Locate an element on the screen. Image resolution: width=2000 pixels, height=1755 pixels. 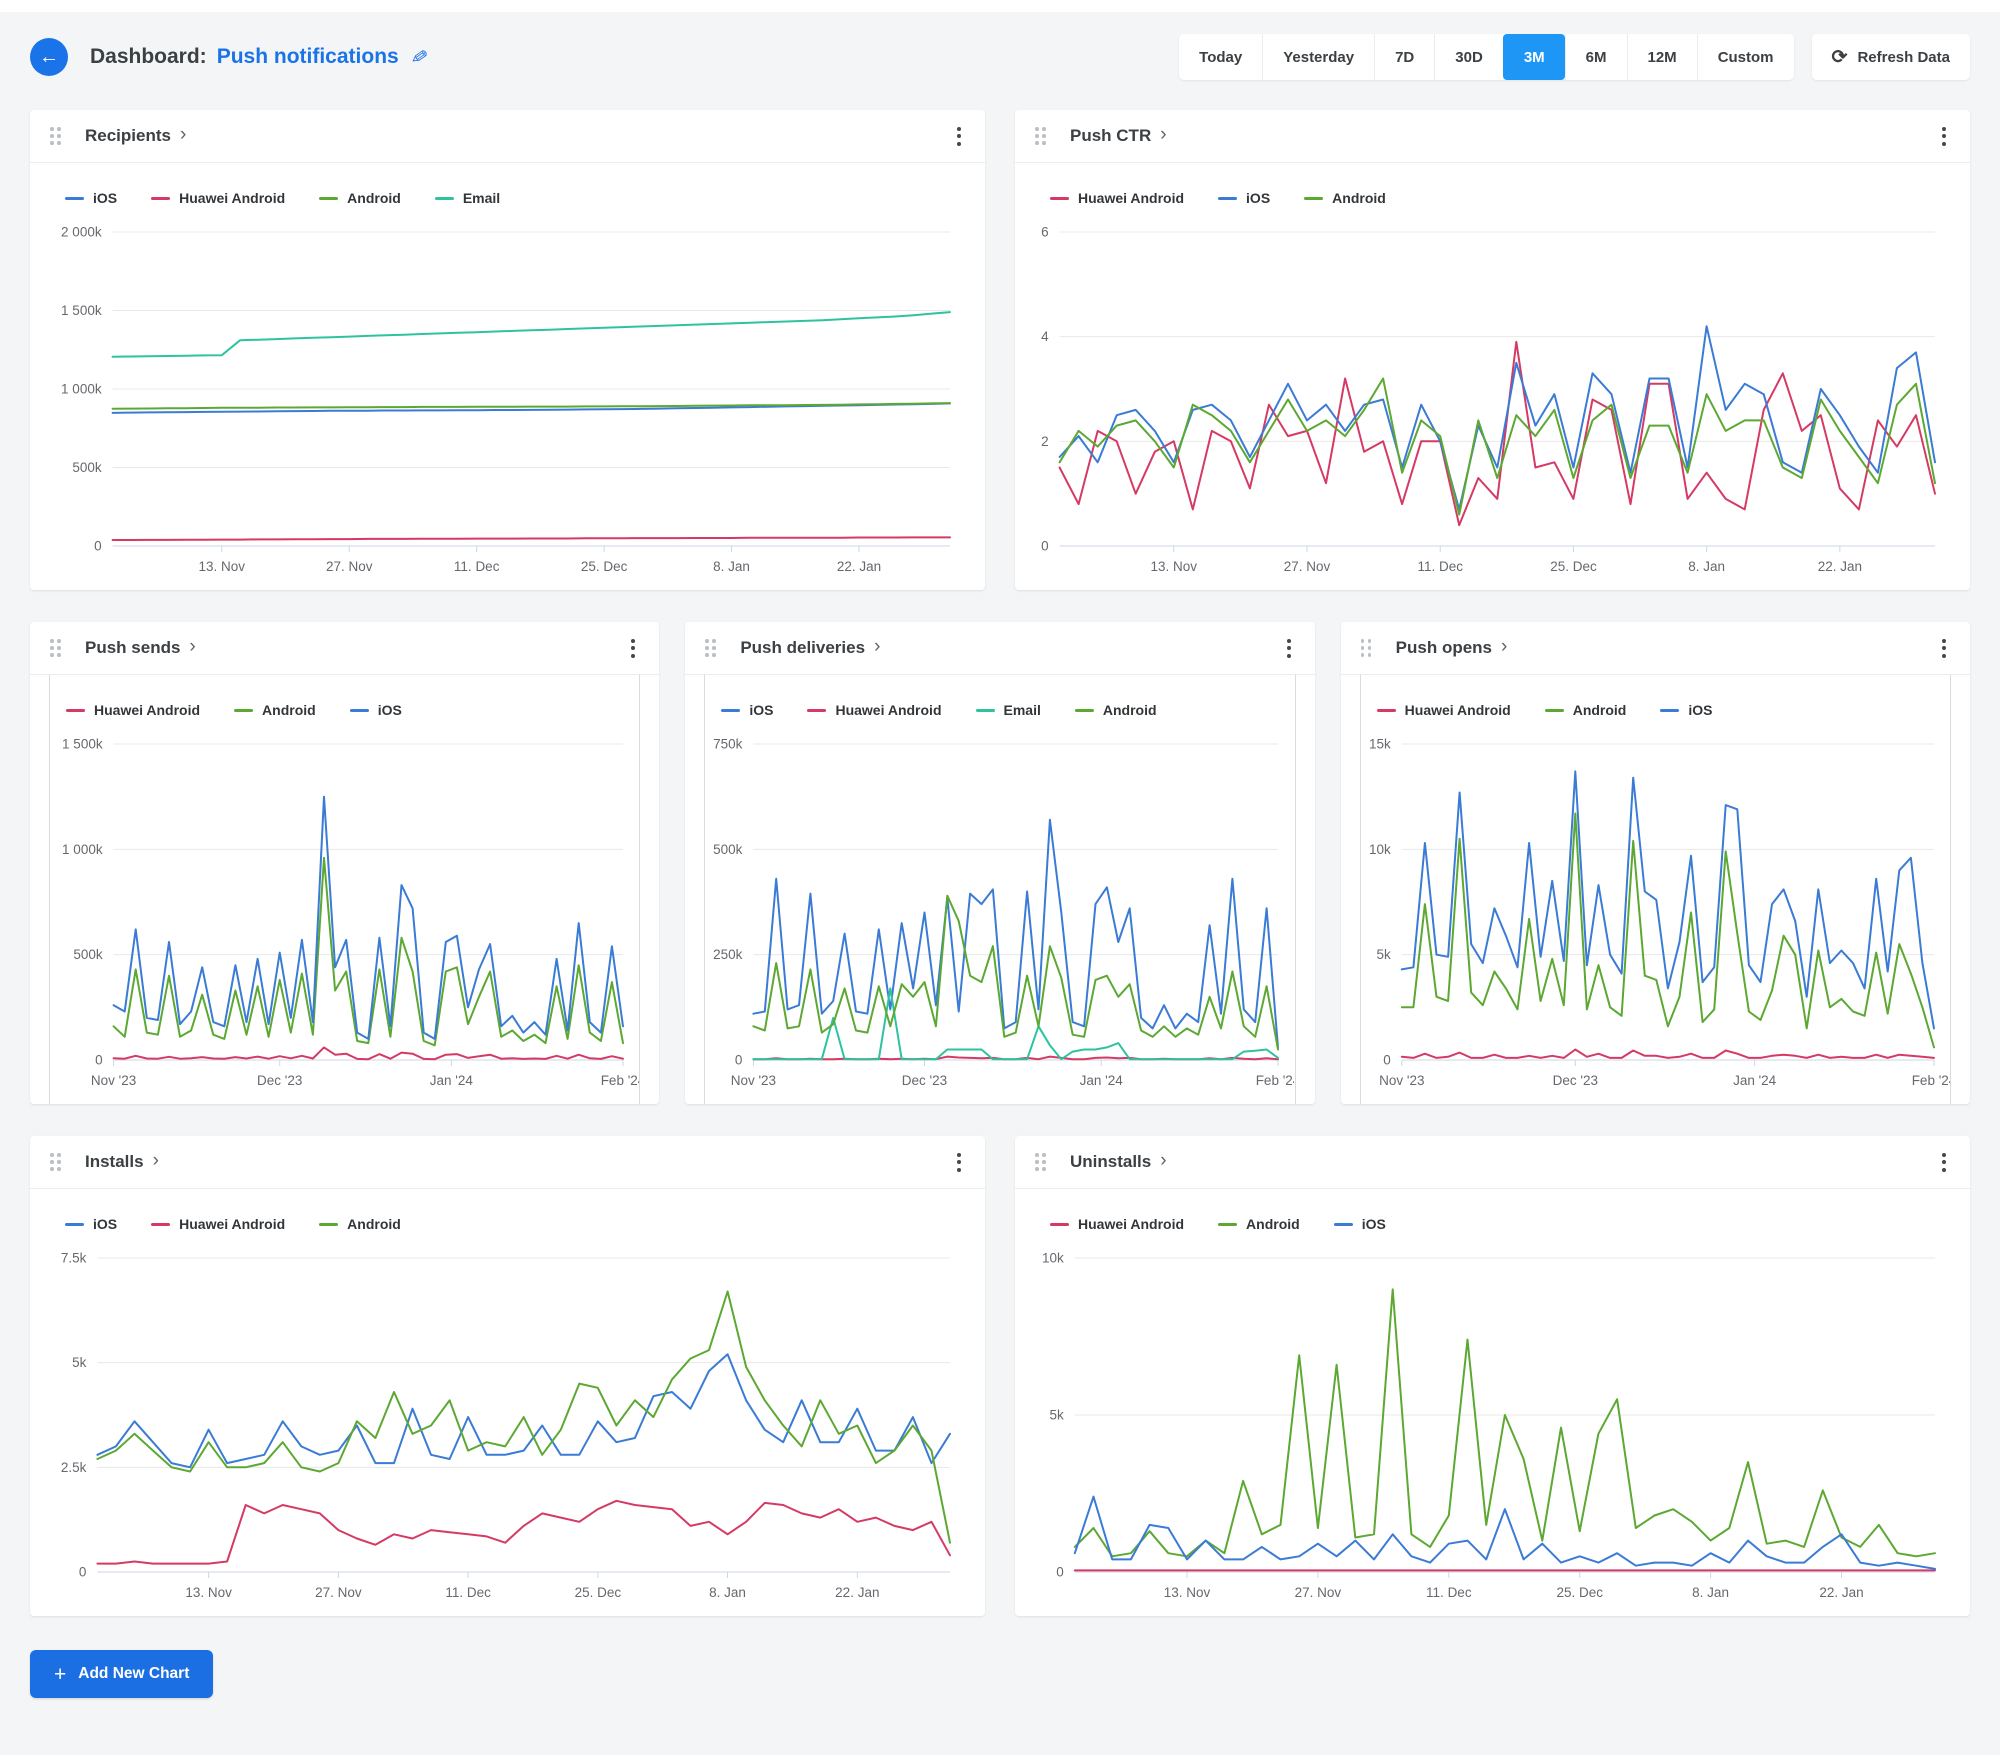
add-new-chart-label: Add New Chart is located at coordinates (134, 1673).